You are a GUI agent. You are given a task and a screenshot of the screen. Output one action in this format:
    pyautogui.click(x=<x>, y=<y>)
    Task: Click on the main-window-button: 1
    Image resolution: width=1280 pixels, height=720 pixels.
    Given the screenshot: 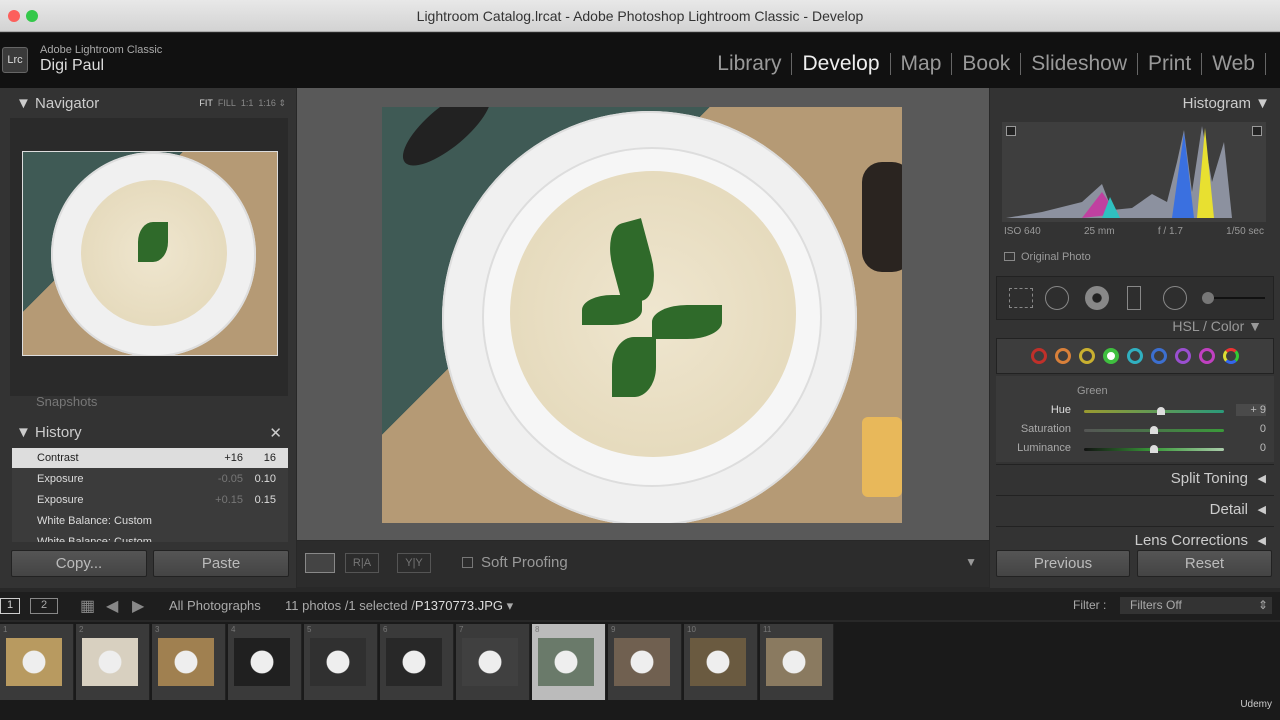 What is the action you would take?
    pyautogui.click(x=10, y=606)
    